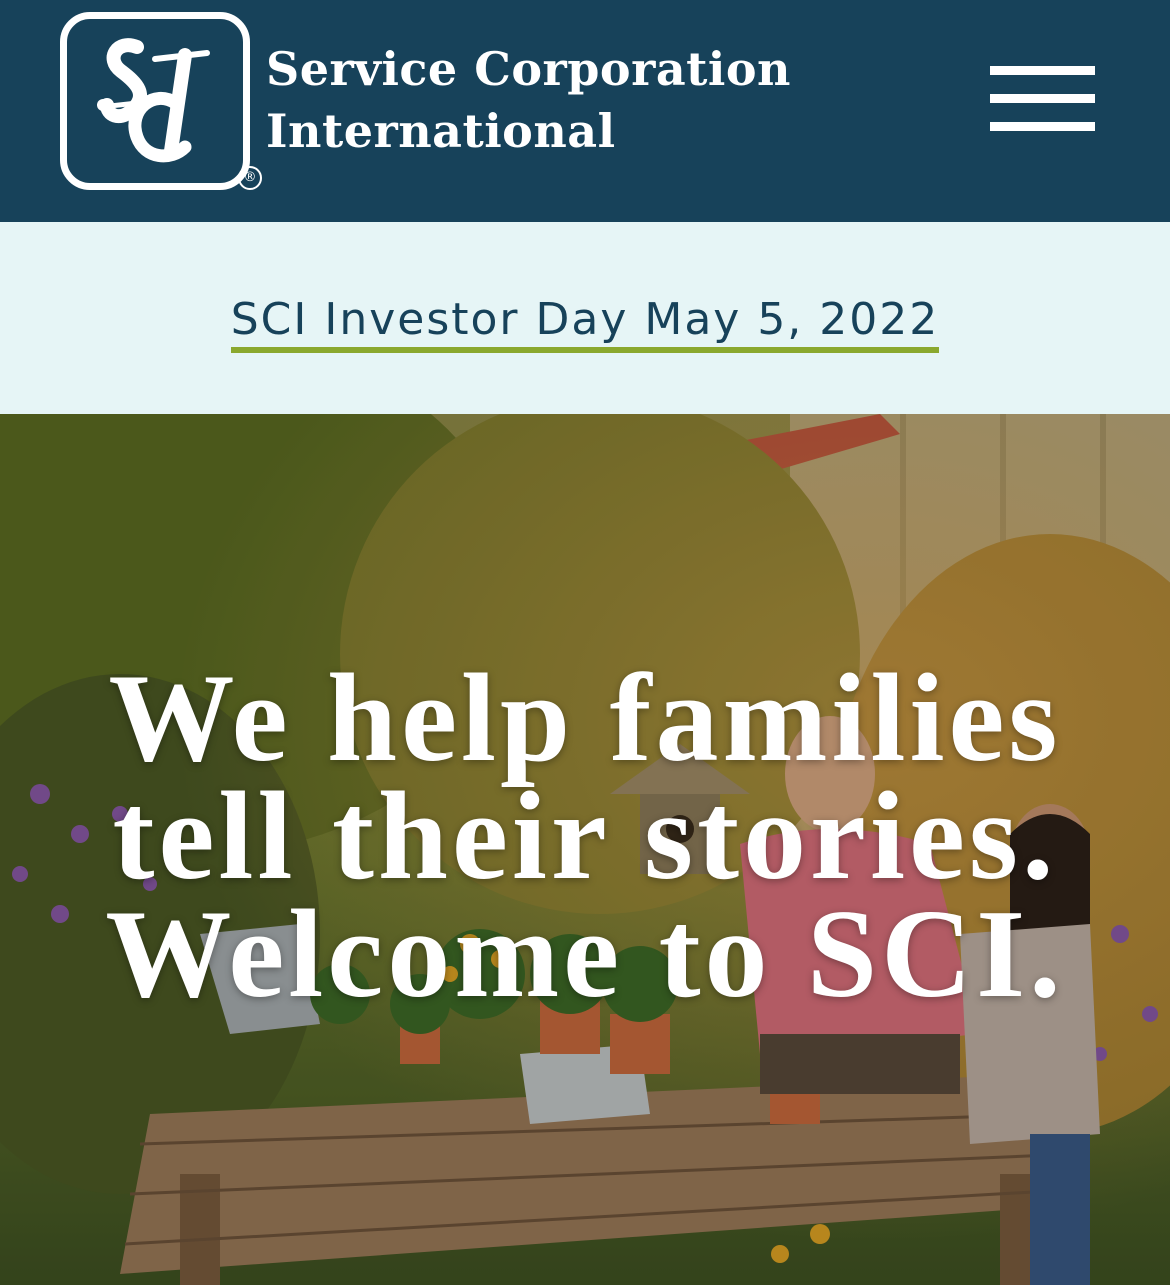 This screenshot has height=1285, width=1170. I want to click on sci-monogram-icon, so click(153, 100).